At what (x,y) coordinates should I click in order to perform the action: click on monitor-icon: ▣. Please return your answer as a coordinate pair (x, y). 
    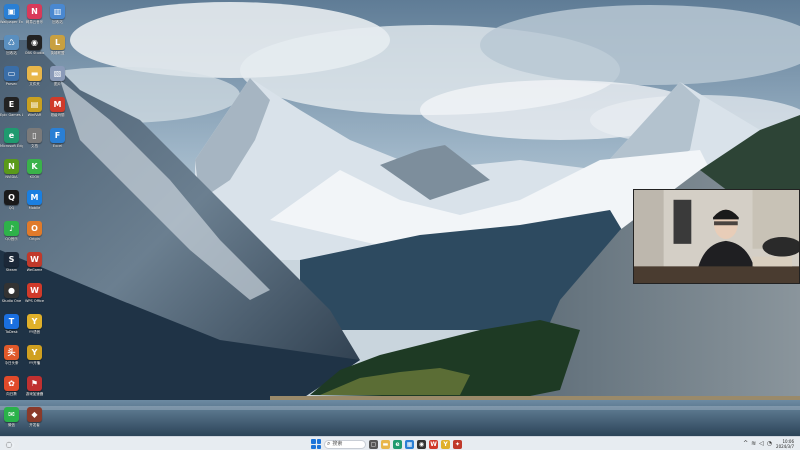
    Looking at the image, I should click on (11, 11).